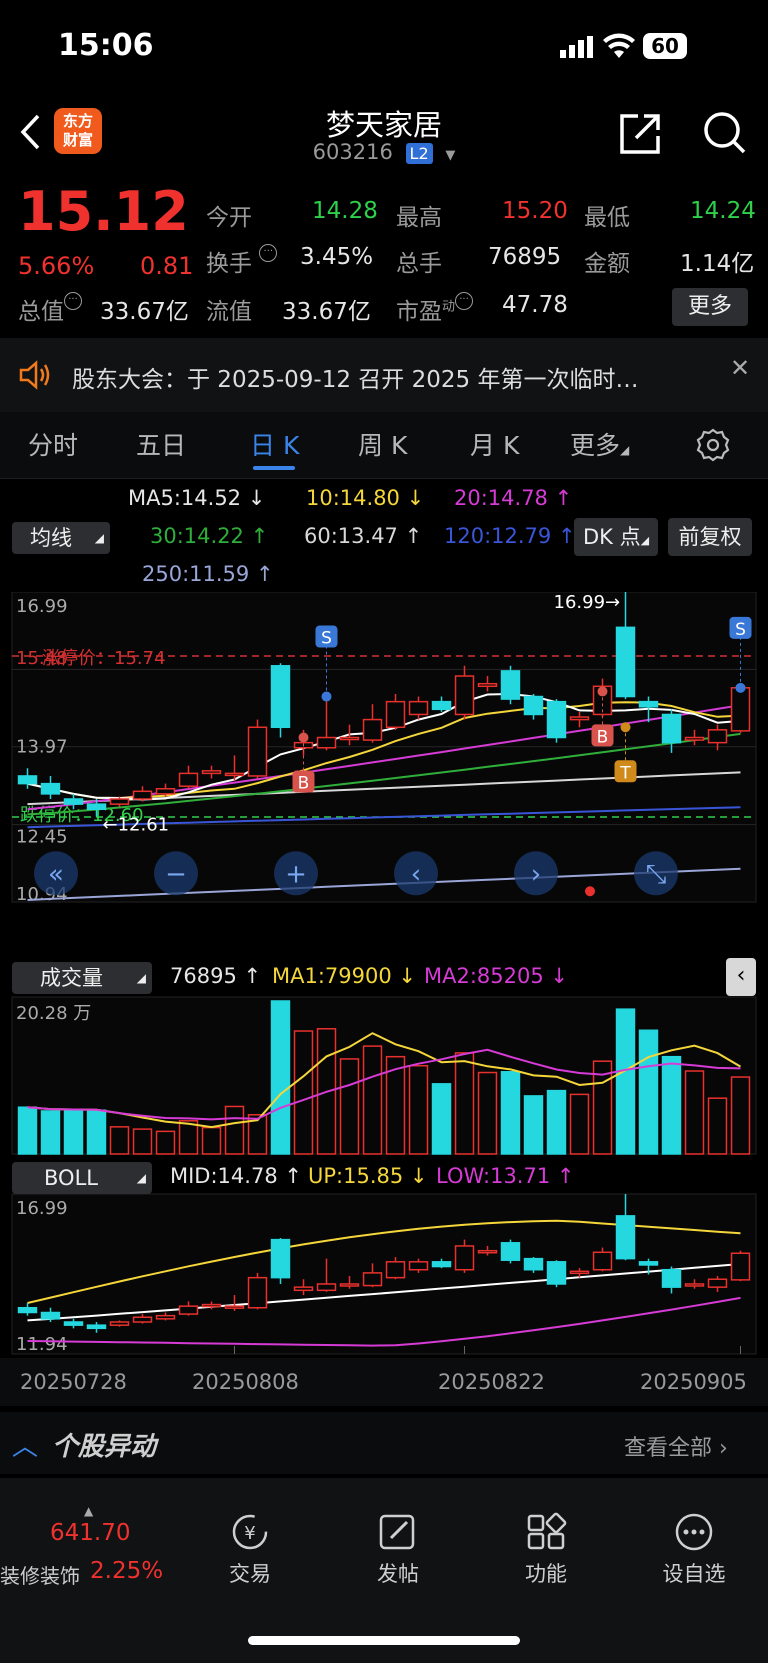 The image size is (768, 1663). What do you see at coordinates (229, 312) in the screenshot?
I see `float-mv-label: 流值` at bounding box center [229, 312].